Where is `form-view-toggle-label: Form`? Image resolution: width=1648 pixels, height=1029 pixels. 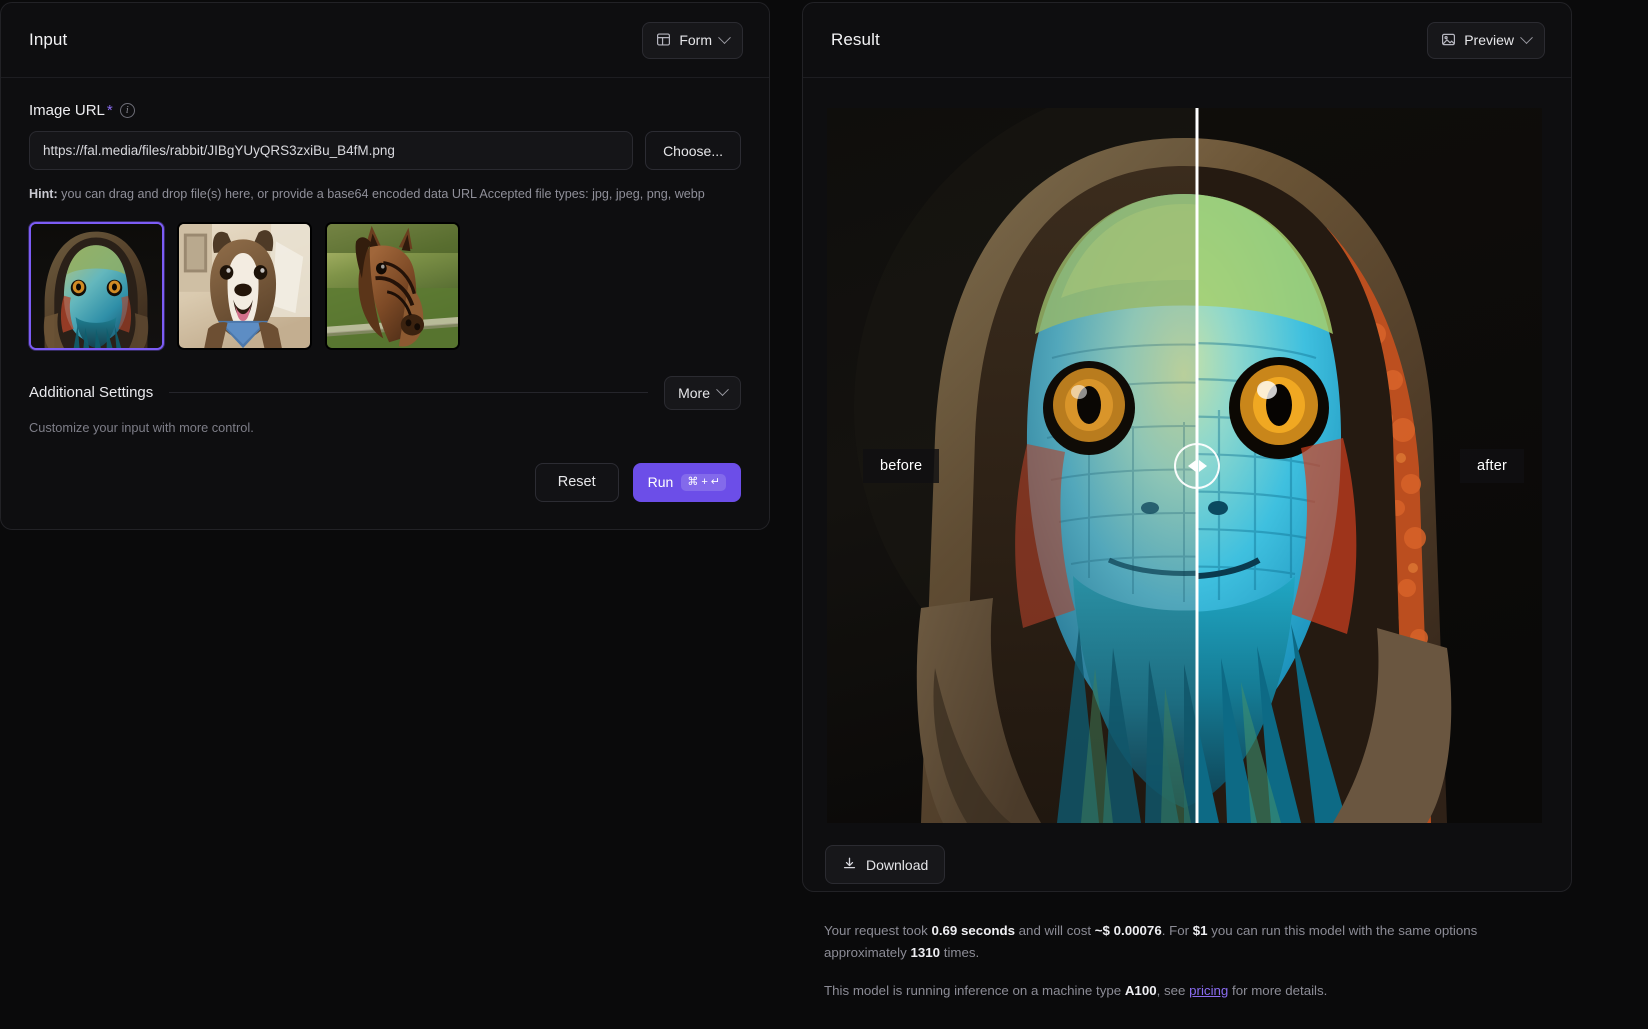 form-view-toggle-label: Form is located at coordinates (695, 40).